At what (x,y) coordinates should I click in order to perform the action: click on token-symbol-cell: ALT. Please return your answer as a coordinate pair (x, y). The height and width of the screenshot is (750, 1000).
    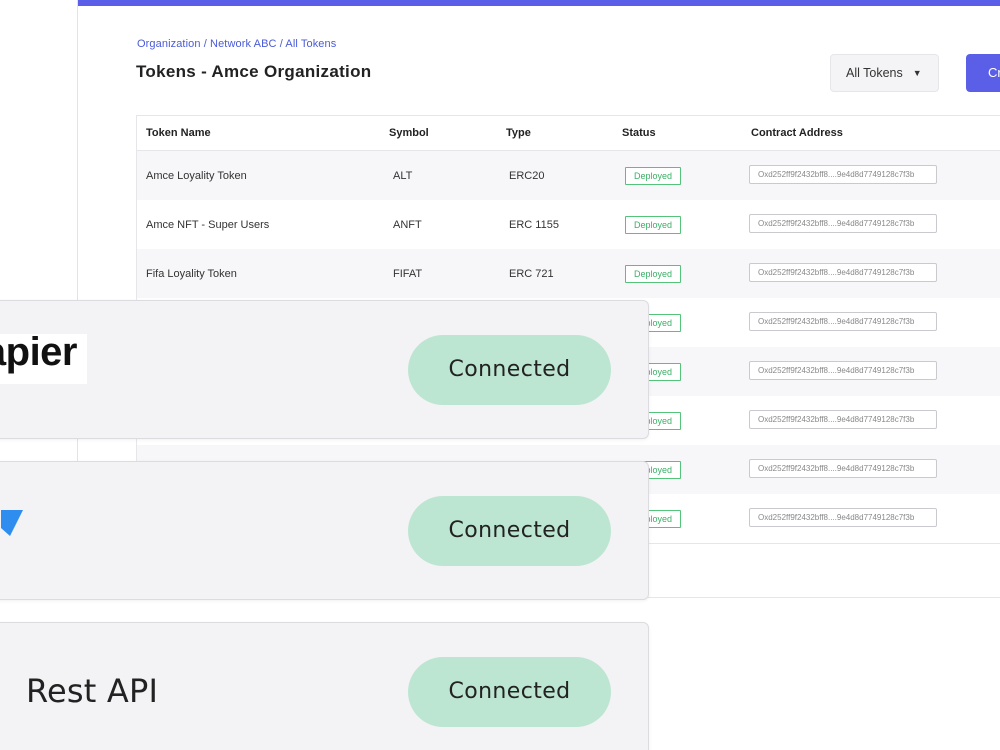
    Looking at the image, I should click on (403, 175).